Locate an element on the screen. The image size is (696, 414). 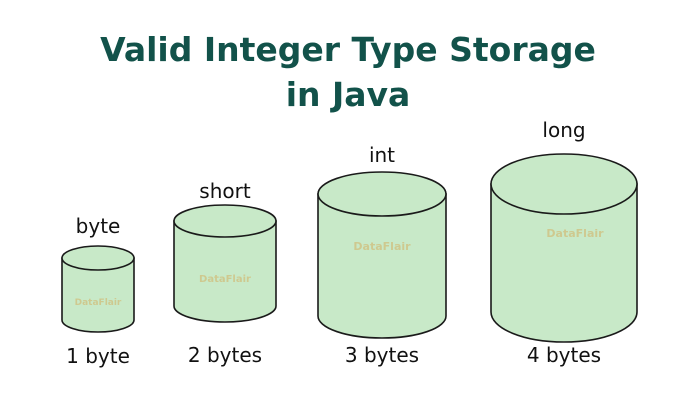
cylinder-byte: DataFlair is located at coordinates (98, 289).